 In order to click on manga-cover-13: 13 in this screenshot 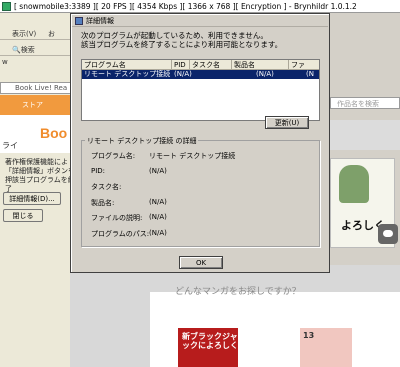, I will do `click(326, 347)`.